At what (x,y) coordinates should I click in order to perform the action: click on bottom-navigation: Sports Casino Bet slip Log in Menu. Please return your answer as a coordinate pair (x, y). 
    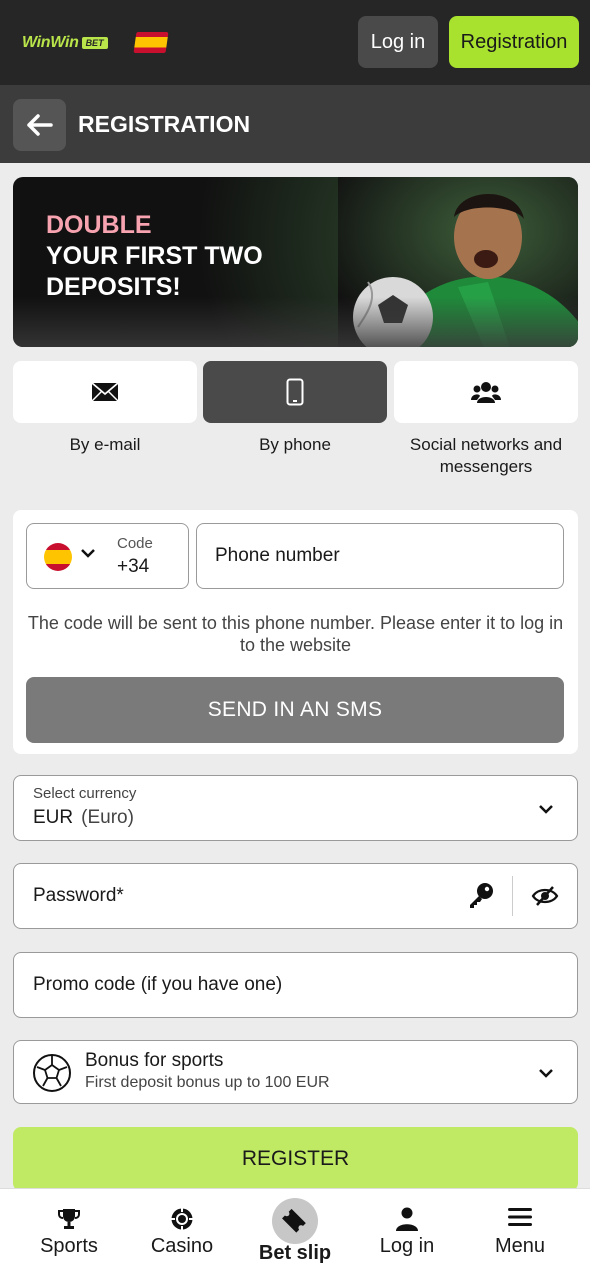
    Looking at the image, I should click on (295, 1234).